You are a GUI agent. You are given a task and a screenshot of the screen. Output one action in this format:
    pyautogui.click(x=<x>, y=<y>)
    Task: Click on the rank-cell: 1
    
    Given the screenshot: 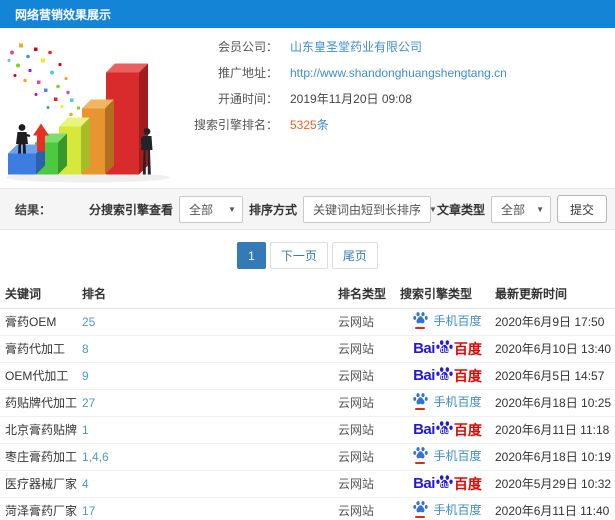 What is the action you would take?
    pyautogui.click(x=210, y=430)
    